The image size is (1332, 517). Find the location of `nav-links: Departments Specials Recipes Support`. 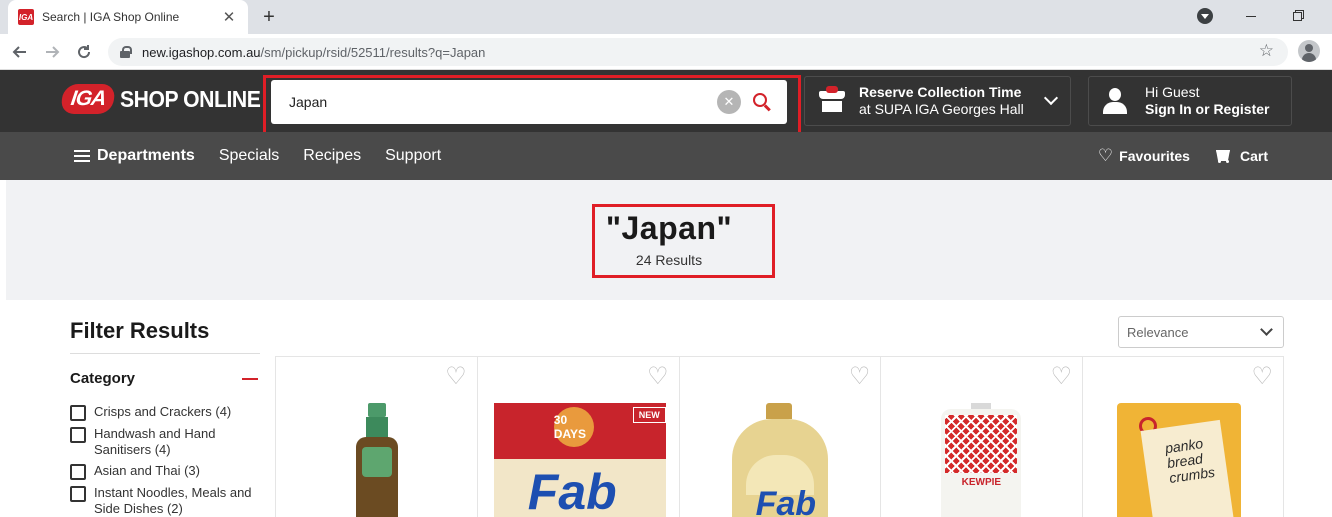

nav-links: Departments Specials Recipes Support is located at coordinates (269, 156).